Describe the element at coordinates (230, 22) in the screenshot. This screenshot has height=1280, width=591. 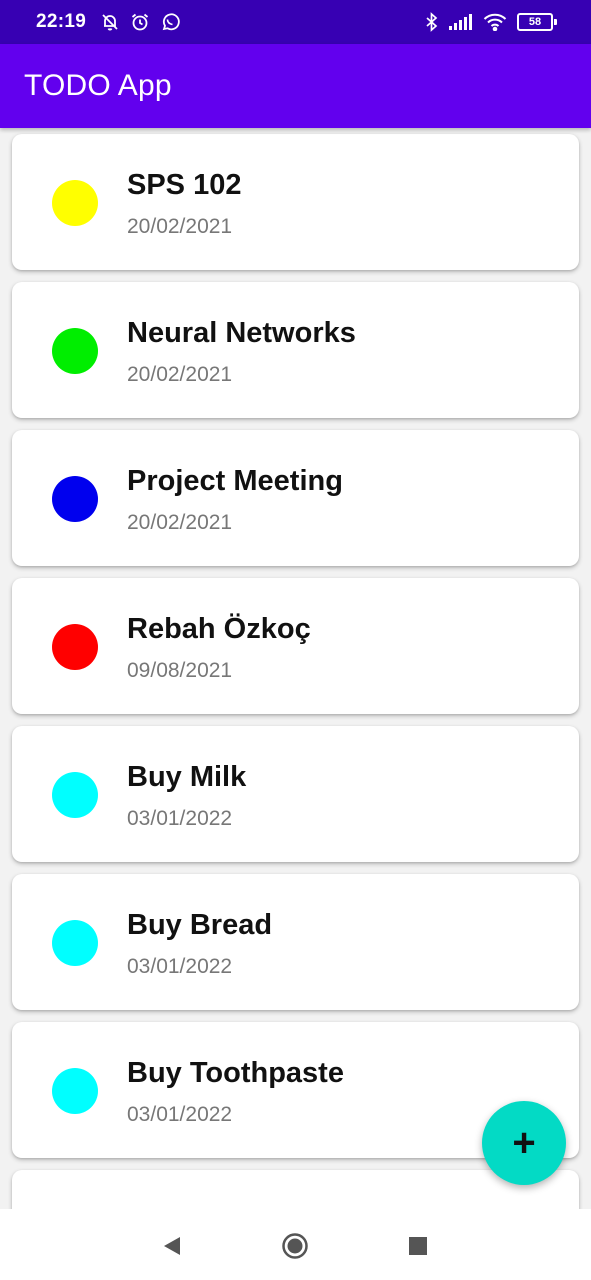
I see `status-left: 22:19` at that location.